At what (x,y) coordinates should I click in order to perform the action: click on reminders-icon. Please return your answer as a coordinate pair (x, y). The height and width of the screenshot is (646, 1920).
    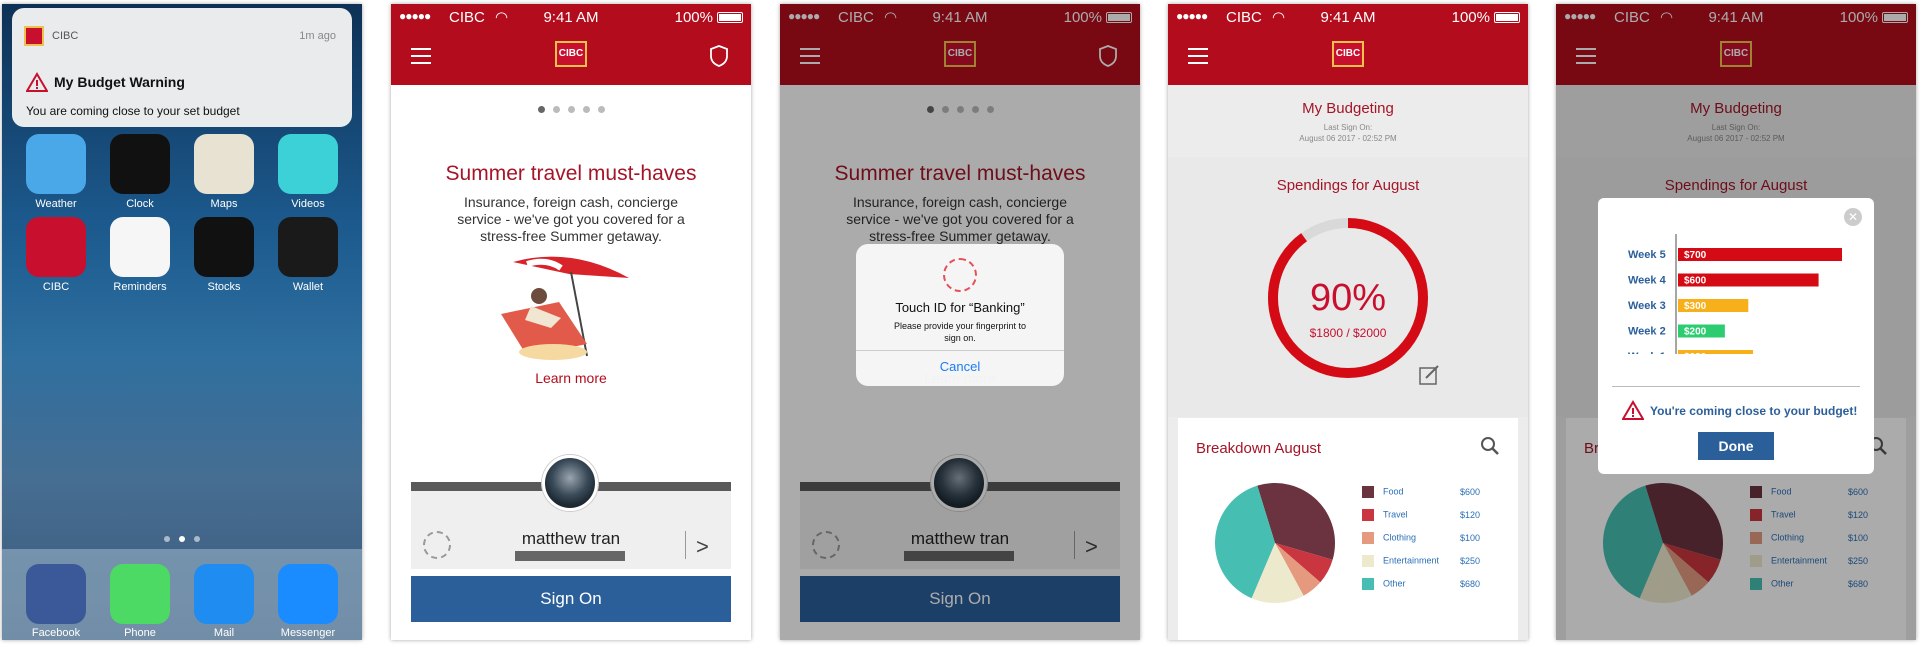
    Looking at the image, I should click on (140, 247).